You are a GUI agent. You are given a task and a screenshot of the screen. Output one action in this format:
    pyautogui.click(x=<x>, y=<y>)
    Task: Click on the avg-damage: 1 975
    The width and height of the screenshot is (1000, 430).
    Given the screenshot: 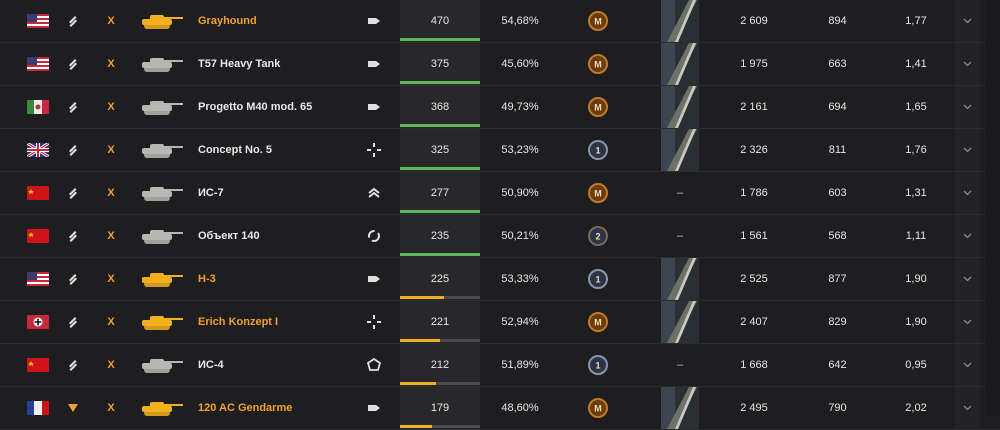 What is the action you would take?
    pyautogui.click(x=754, y=64)
    